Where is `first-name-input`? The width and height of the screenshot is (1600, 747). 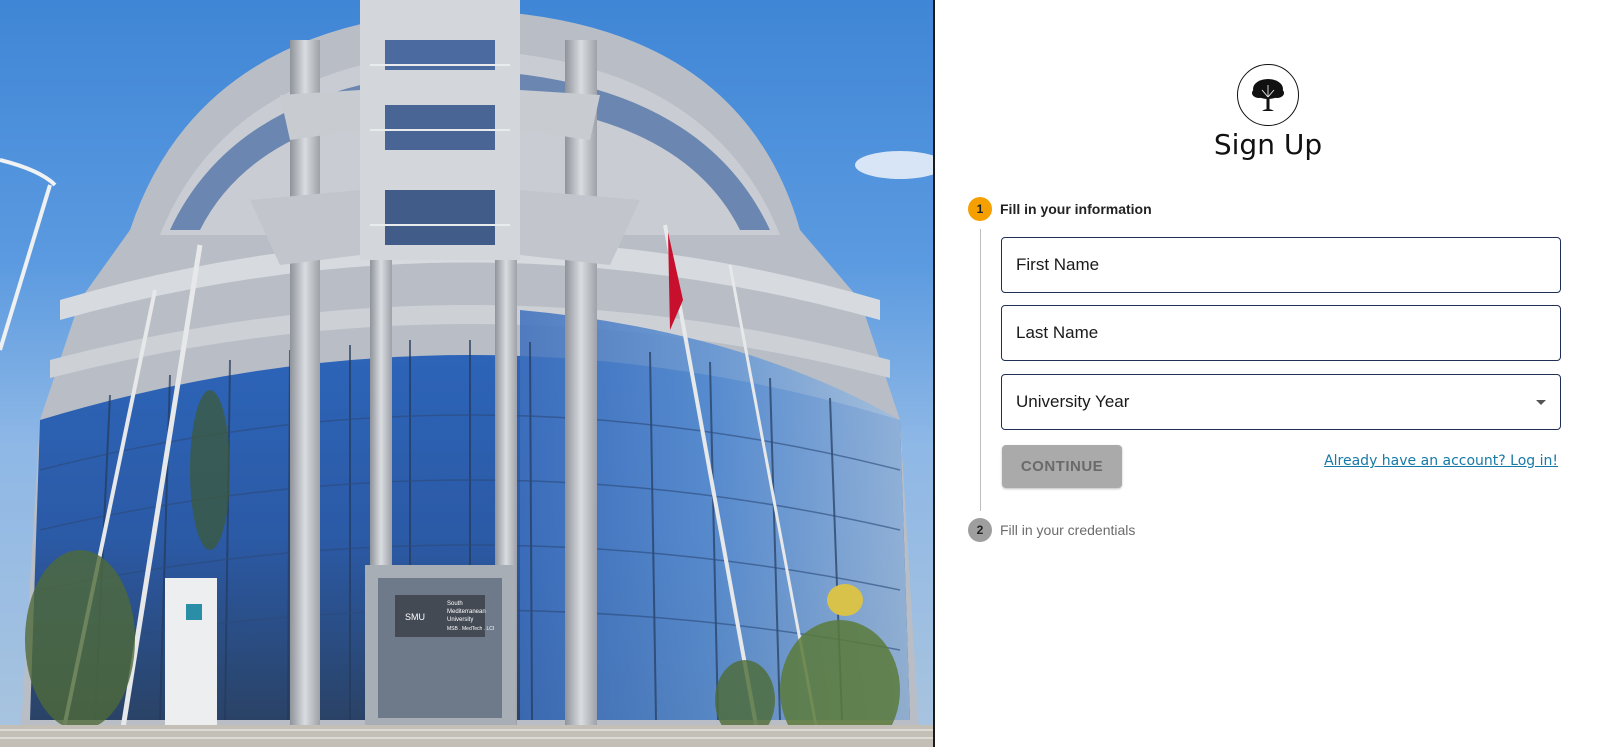
first-name-input is located at coordinates (1281, 265).